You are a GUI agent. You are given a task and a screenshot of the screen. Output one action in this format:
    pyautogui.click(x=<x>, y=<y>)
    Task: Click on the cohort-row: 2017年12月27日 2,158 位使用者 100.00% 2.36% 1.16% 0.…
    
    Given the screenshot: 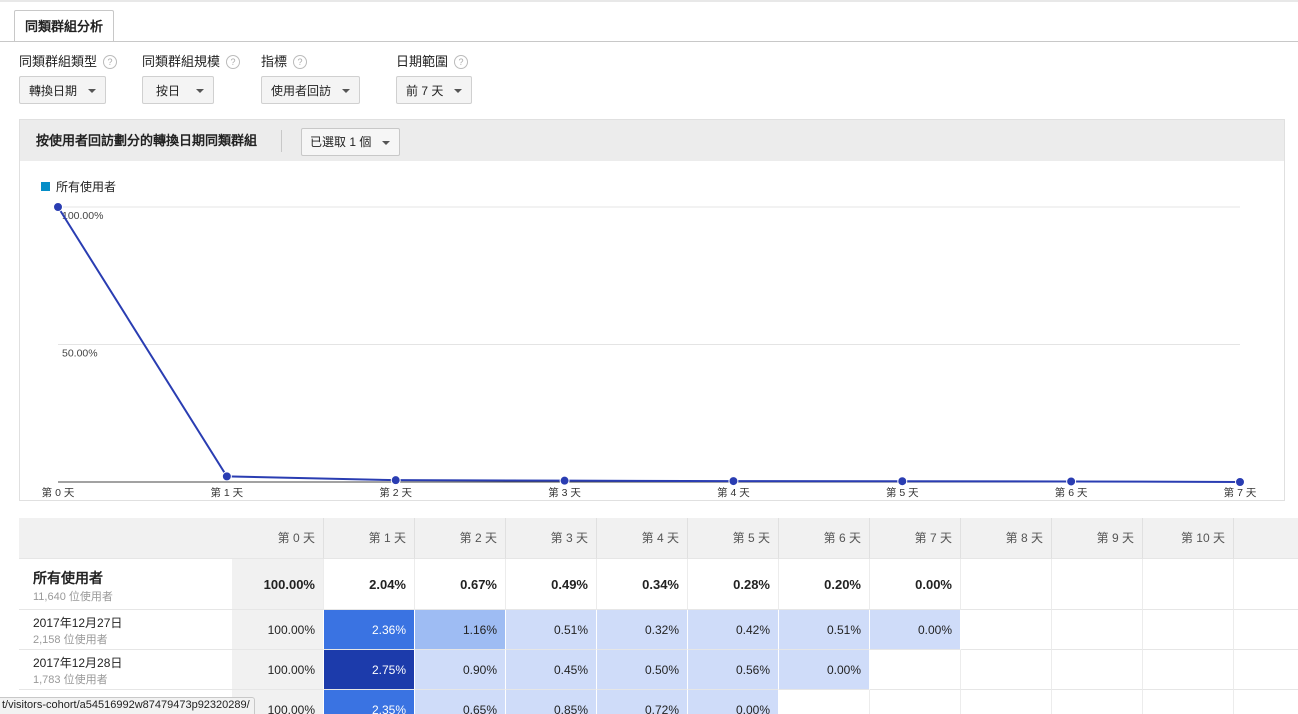 What is the action you would take?
    pyautogui.click(x=658, y=630)
    